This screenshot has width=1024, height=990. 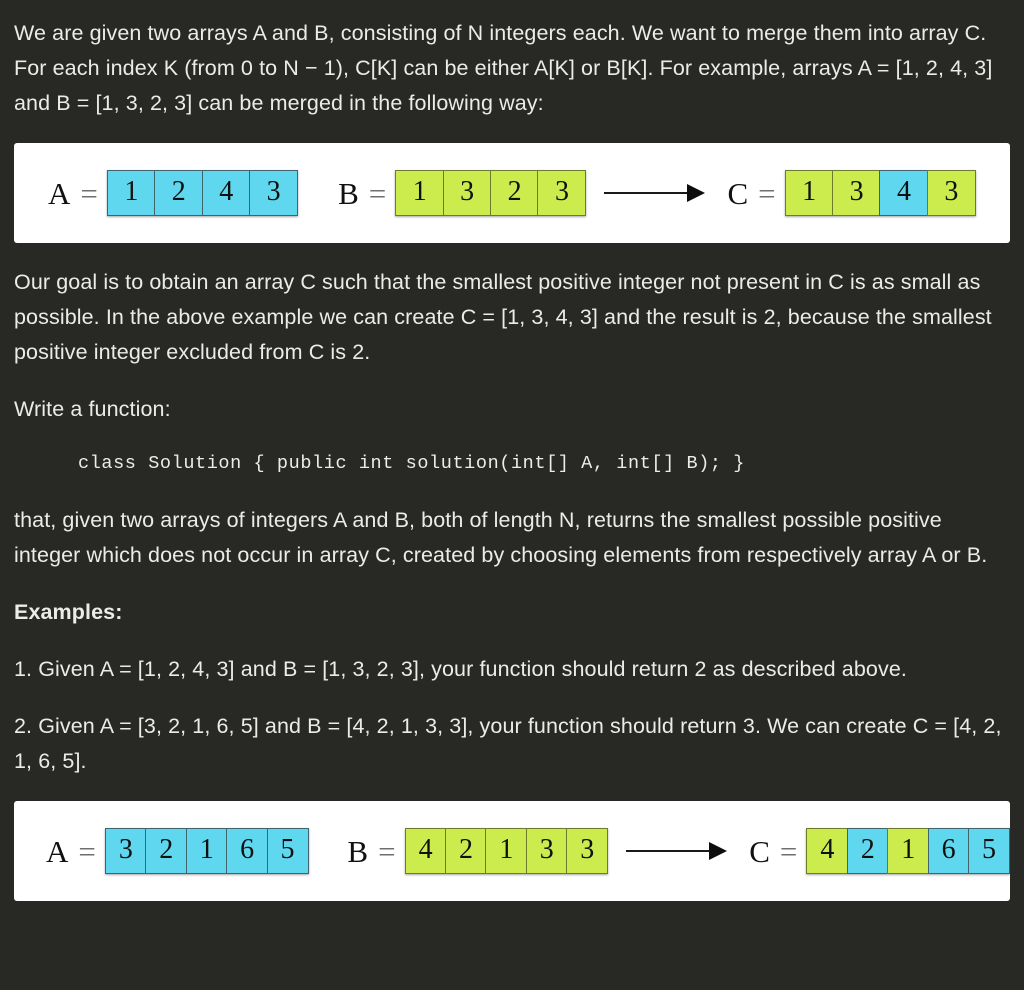 I want to click on array-b-cells: 42133, so click(x=506, y=851).